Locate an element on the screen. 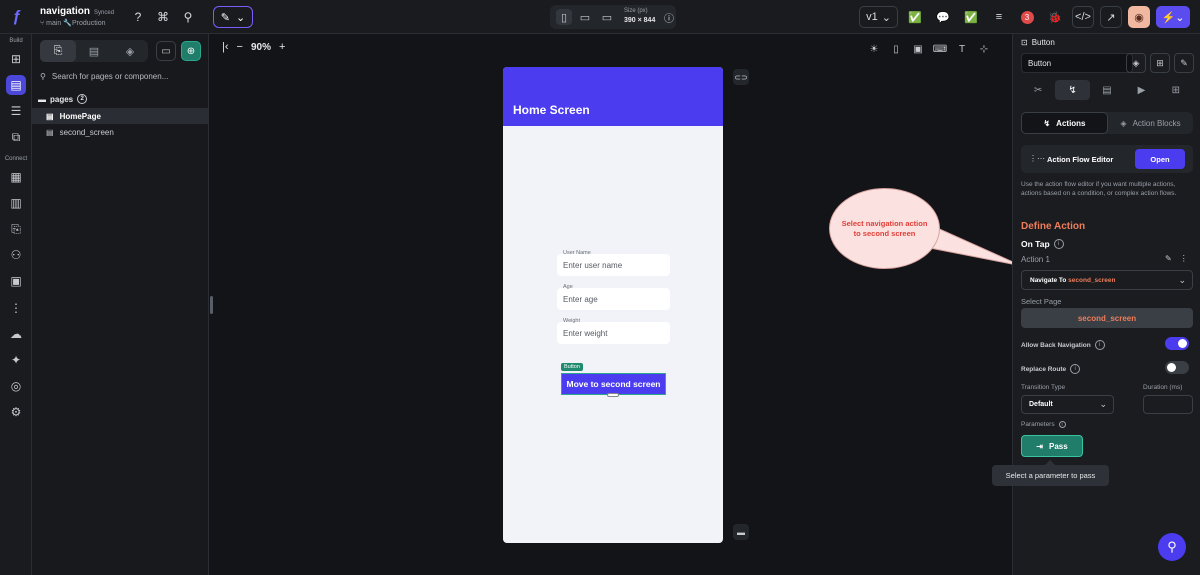 Image resolution: width=1200 pixels, height=575 pixels. tab-style-icon: ✂ is located at coordinates (1038, 90).